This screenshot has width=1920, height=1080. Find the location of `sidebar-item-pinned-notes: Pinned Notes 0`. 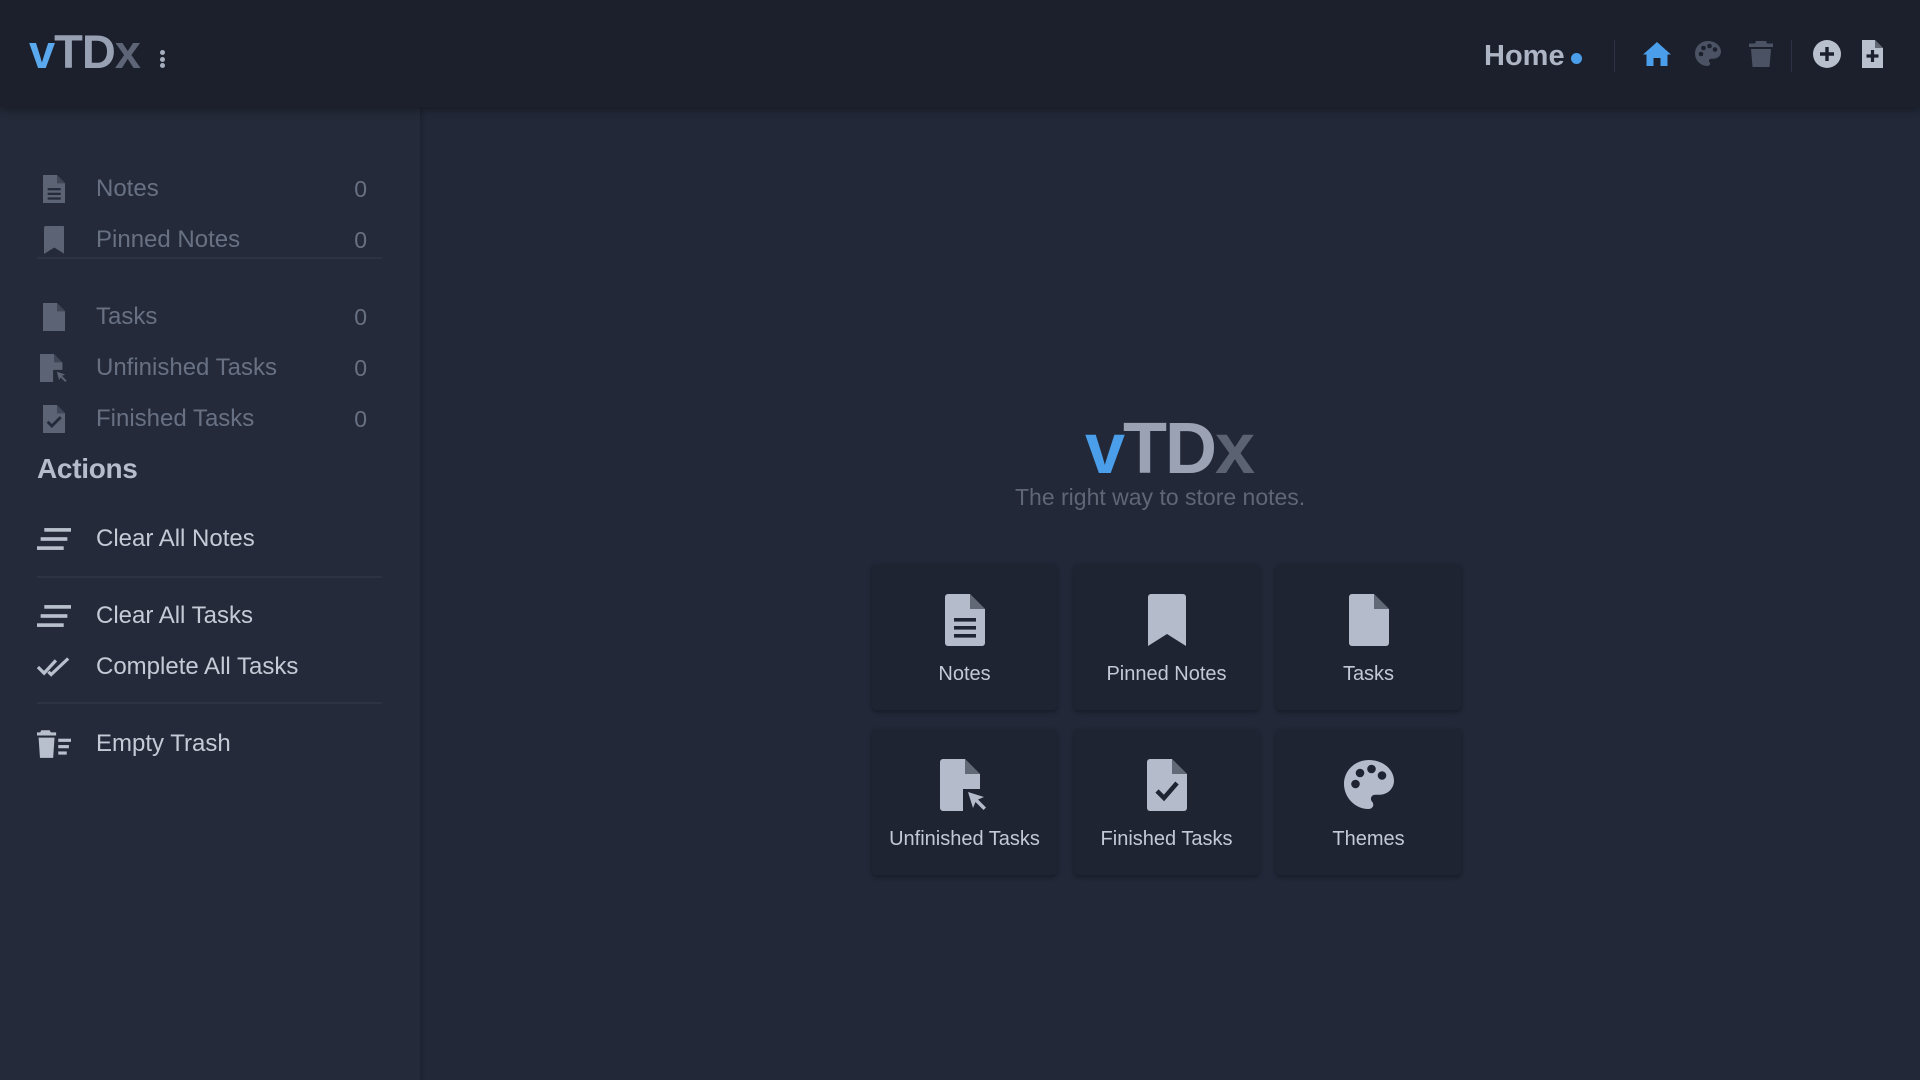

sidebar-item-pinned-notes: Pinned Notes 0 is located at coordinates (207, 240).